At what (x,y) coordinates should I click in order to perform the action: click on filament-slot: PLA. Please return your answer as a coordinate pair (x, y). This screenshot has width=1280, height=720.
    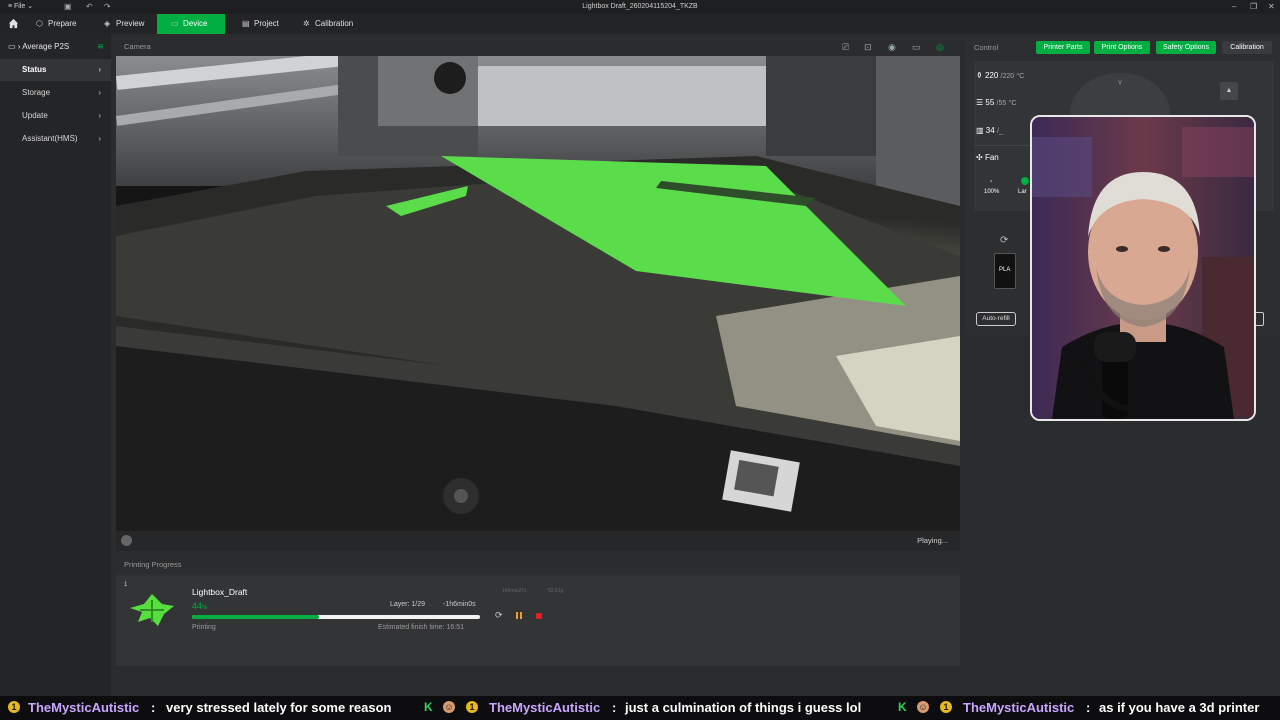
    Looking at the image, I should click on (1005, 271).